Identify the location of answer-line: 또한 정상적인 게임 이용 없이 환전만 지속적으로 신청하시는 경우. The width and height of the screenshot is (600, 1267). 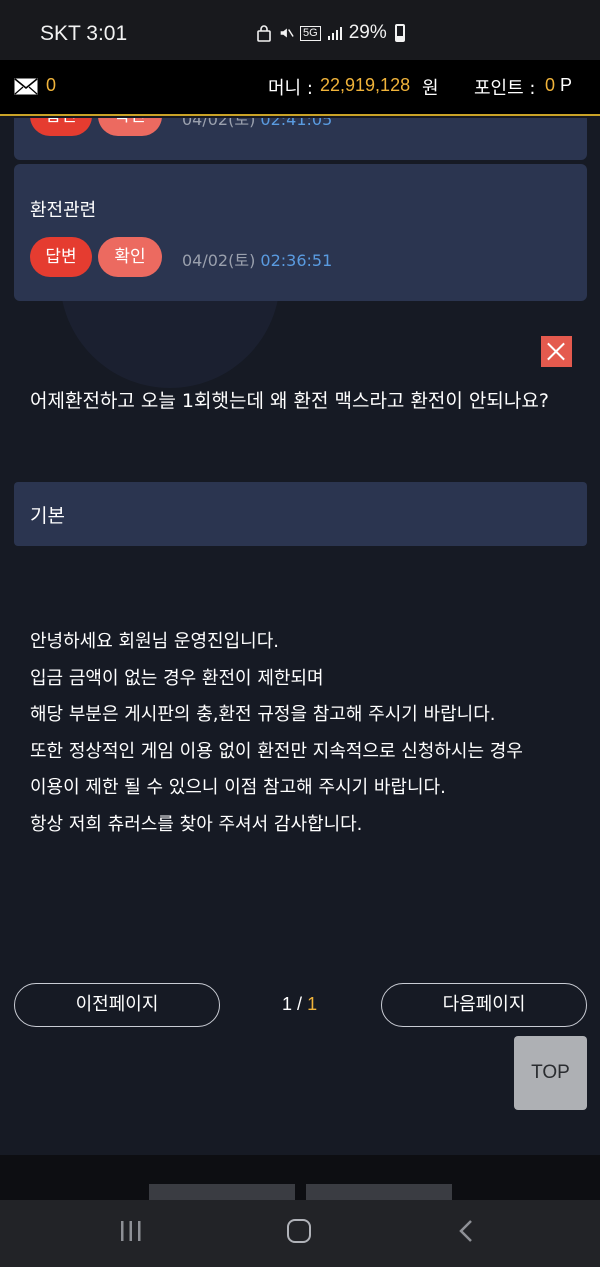
(276, 751).